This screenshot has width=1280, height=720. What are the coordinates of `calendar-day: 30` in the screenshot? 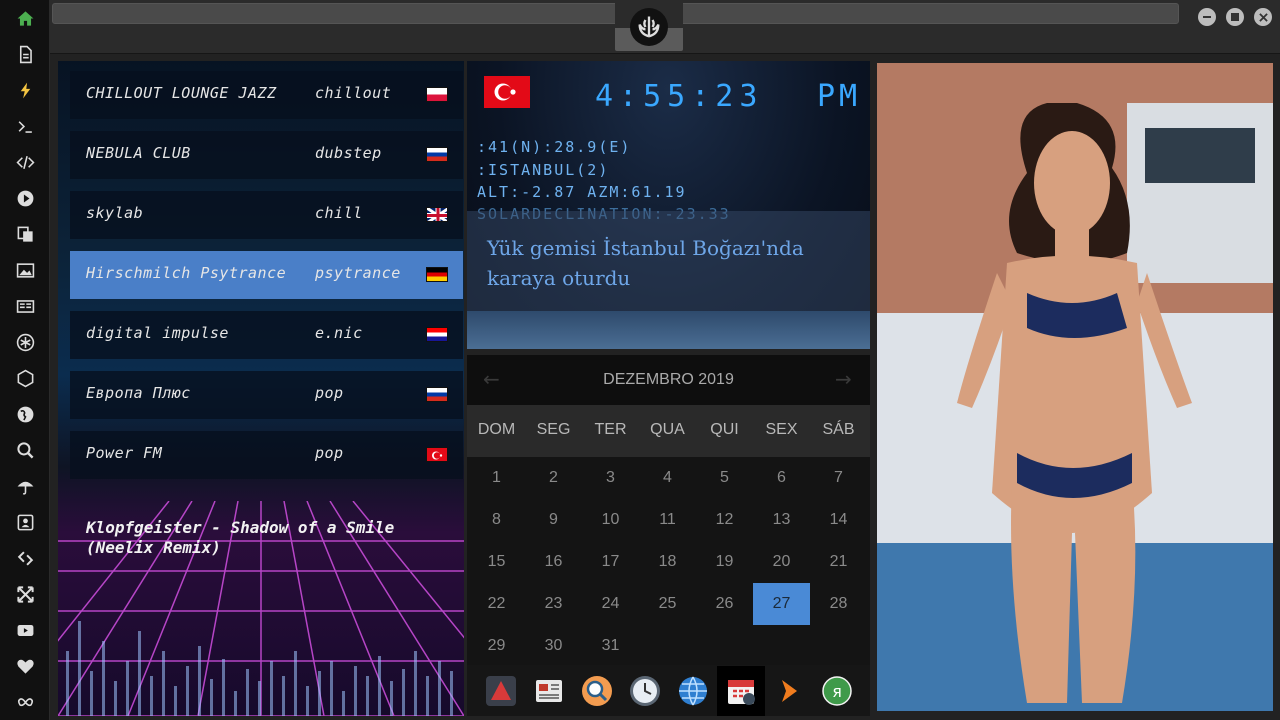 It's located at (553, 646).